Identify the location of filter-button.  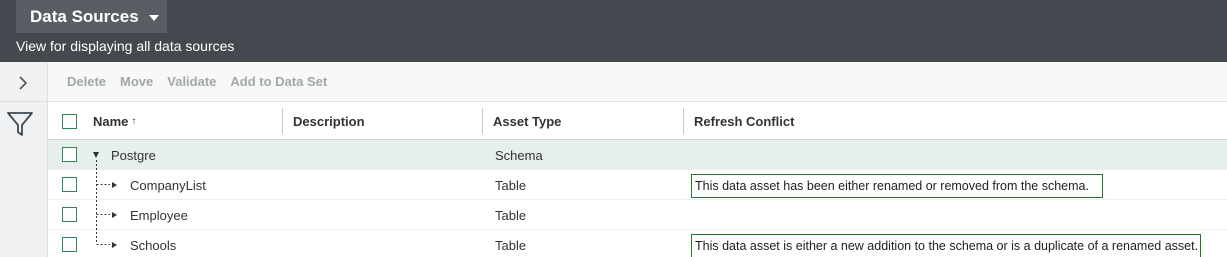
(20, 124).